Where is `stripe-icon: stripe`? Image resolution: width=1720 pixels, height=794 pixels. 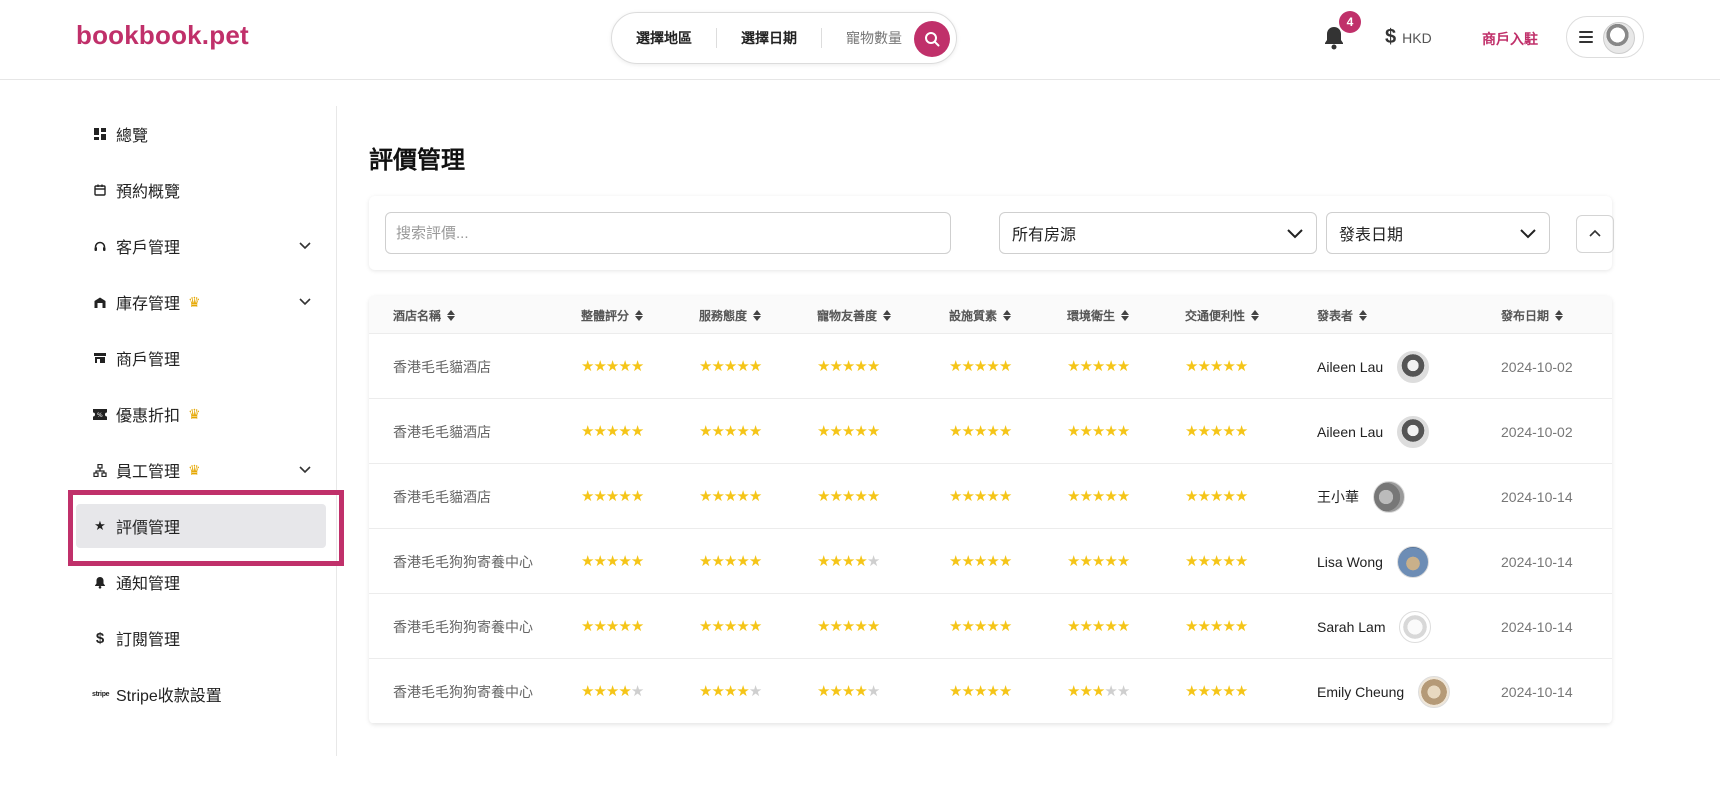 stripe-icon: stripe is located at coordinates (101, 694).